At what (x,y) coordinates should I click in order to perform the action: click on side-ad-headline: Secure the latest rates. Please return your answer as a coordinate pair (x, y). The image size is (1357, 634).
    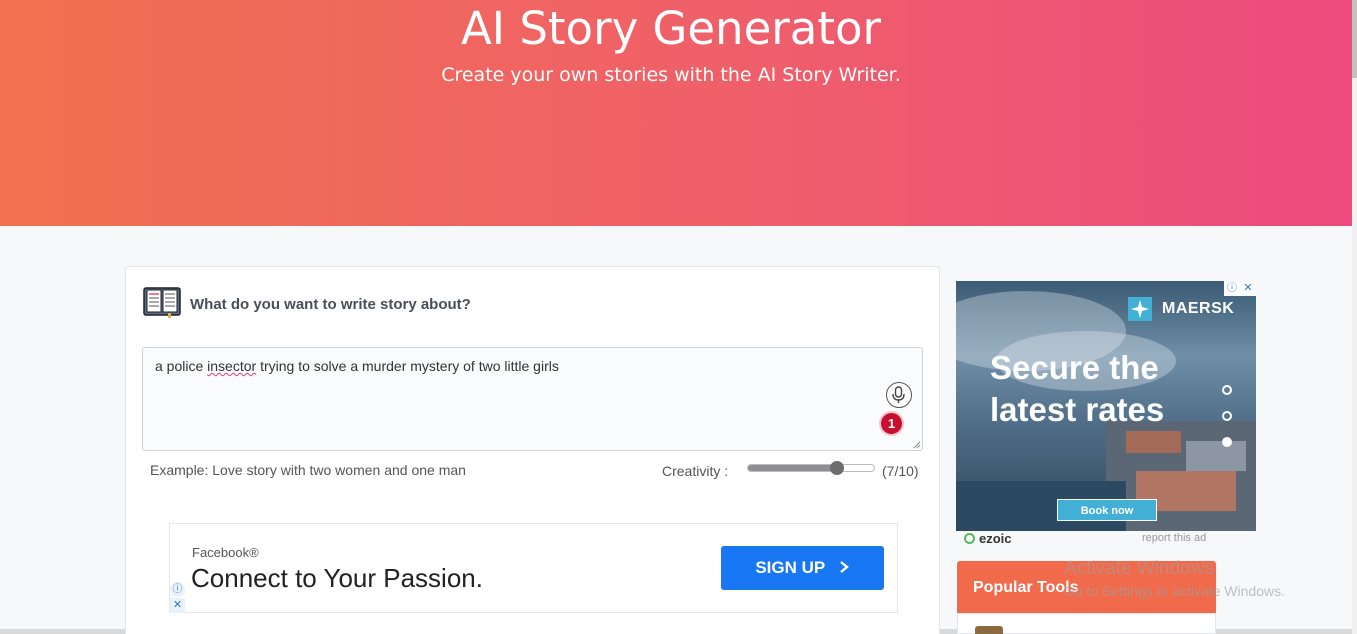
    Looking at the image, I should click on (1077, 388).